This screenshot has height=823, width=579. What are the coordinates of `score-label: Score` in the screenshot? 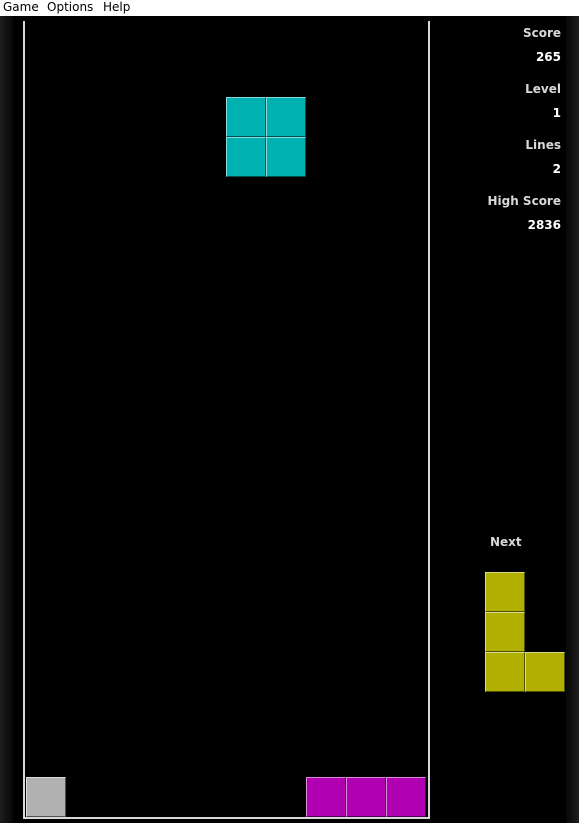 It's located at (541, 33).